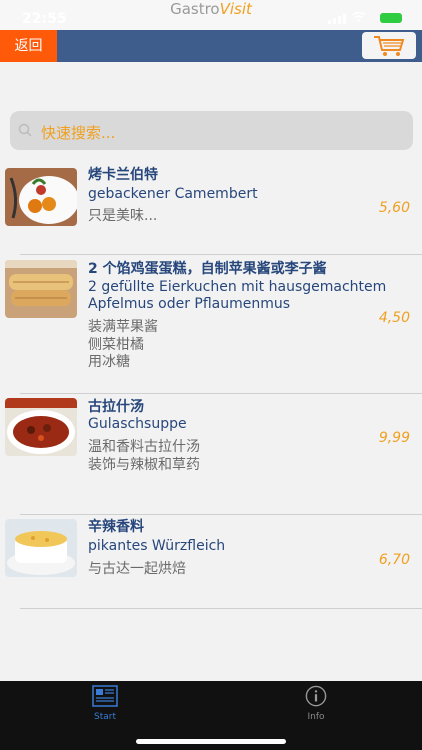  I want to click on dish-description: 装满苹果酱, so click(123, 327).